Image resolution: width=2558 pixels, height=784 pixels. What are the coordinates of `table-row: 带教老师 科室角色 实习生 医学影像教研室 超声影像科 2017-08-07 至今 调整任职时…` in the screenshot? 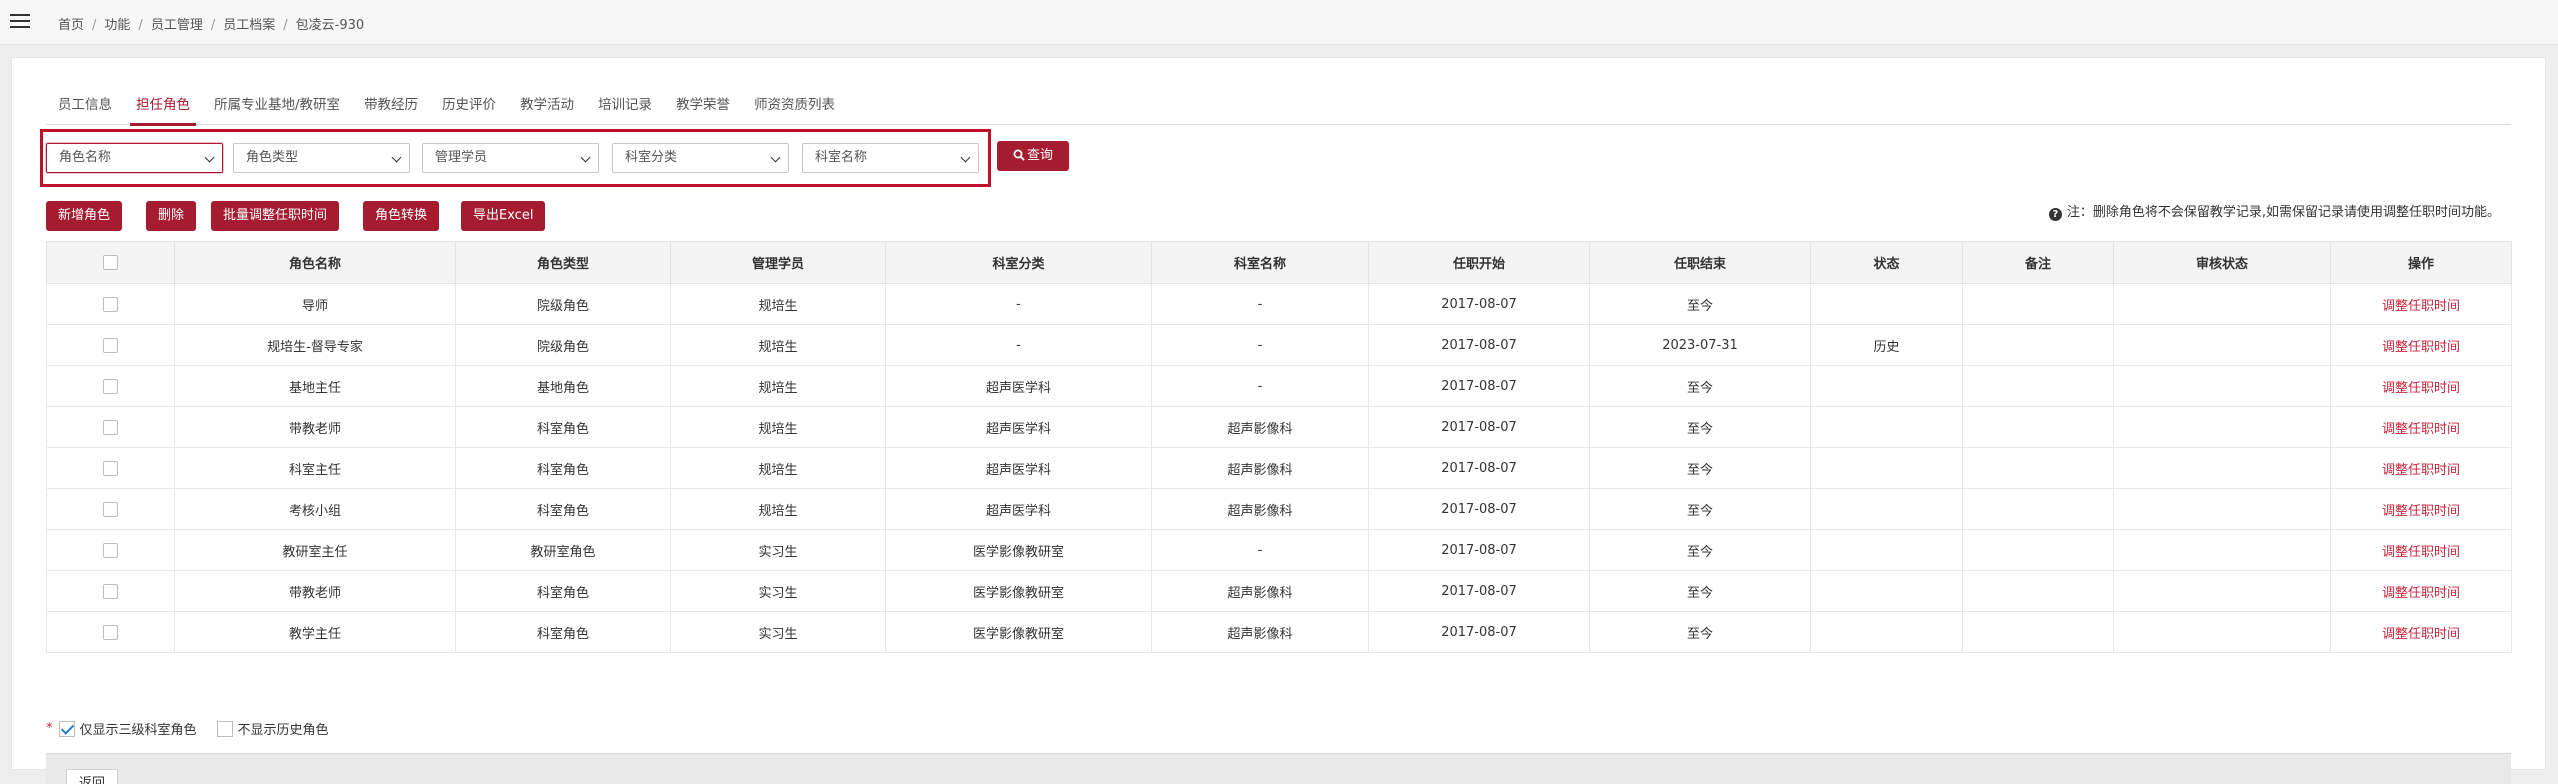 It's located at (1279, 591).